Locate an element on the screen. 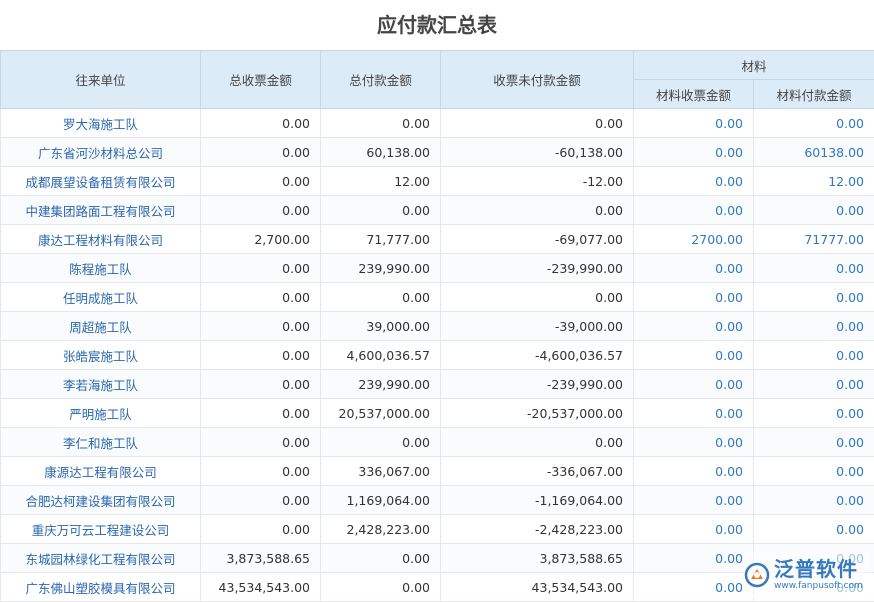 This screenshot has height=602, width=874. col-group-material: 材料 is located at coordinates (754, 65).